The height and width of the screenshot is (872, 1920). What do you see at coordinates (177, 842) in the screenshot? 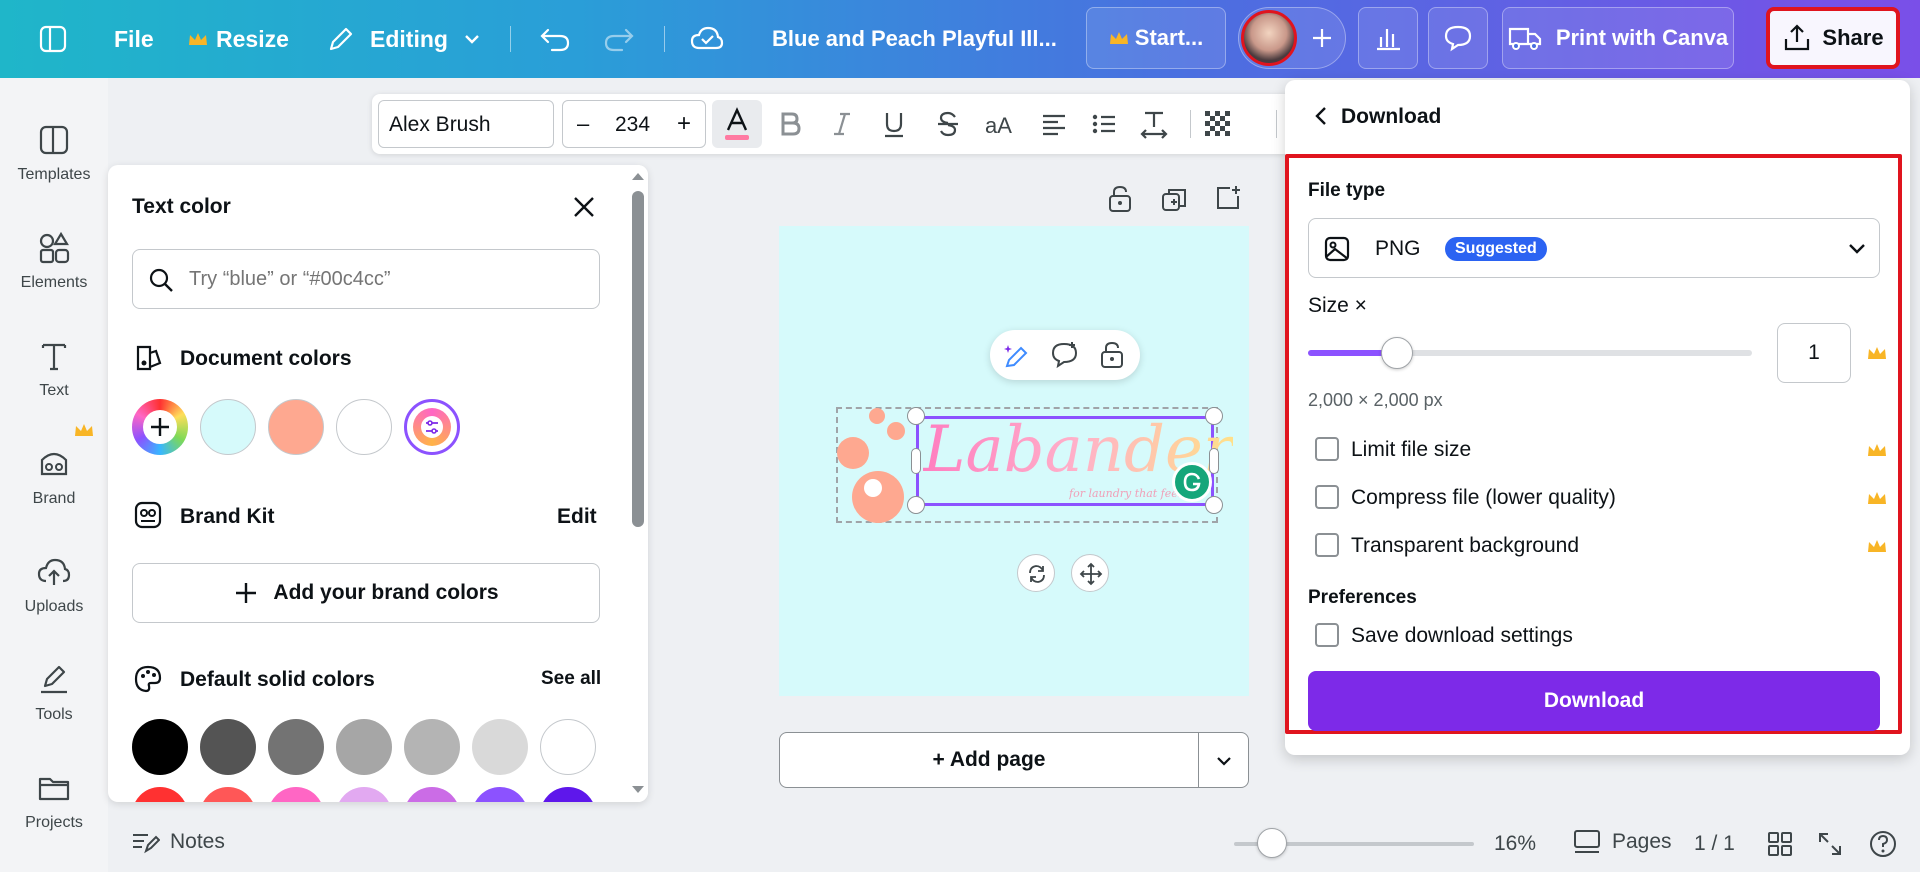
I see `notes-button: Notes` at bounding box center [177, 842].